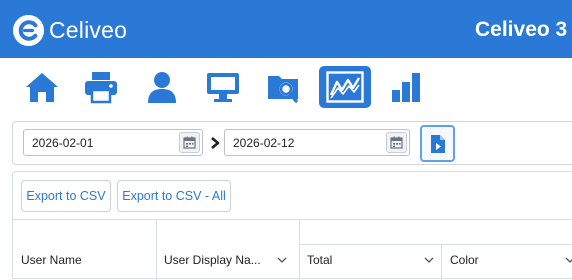 The height and width of the screenshot is (280, 572). I want to click on column-header-total: Total, so click(319, 260).